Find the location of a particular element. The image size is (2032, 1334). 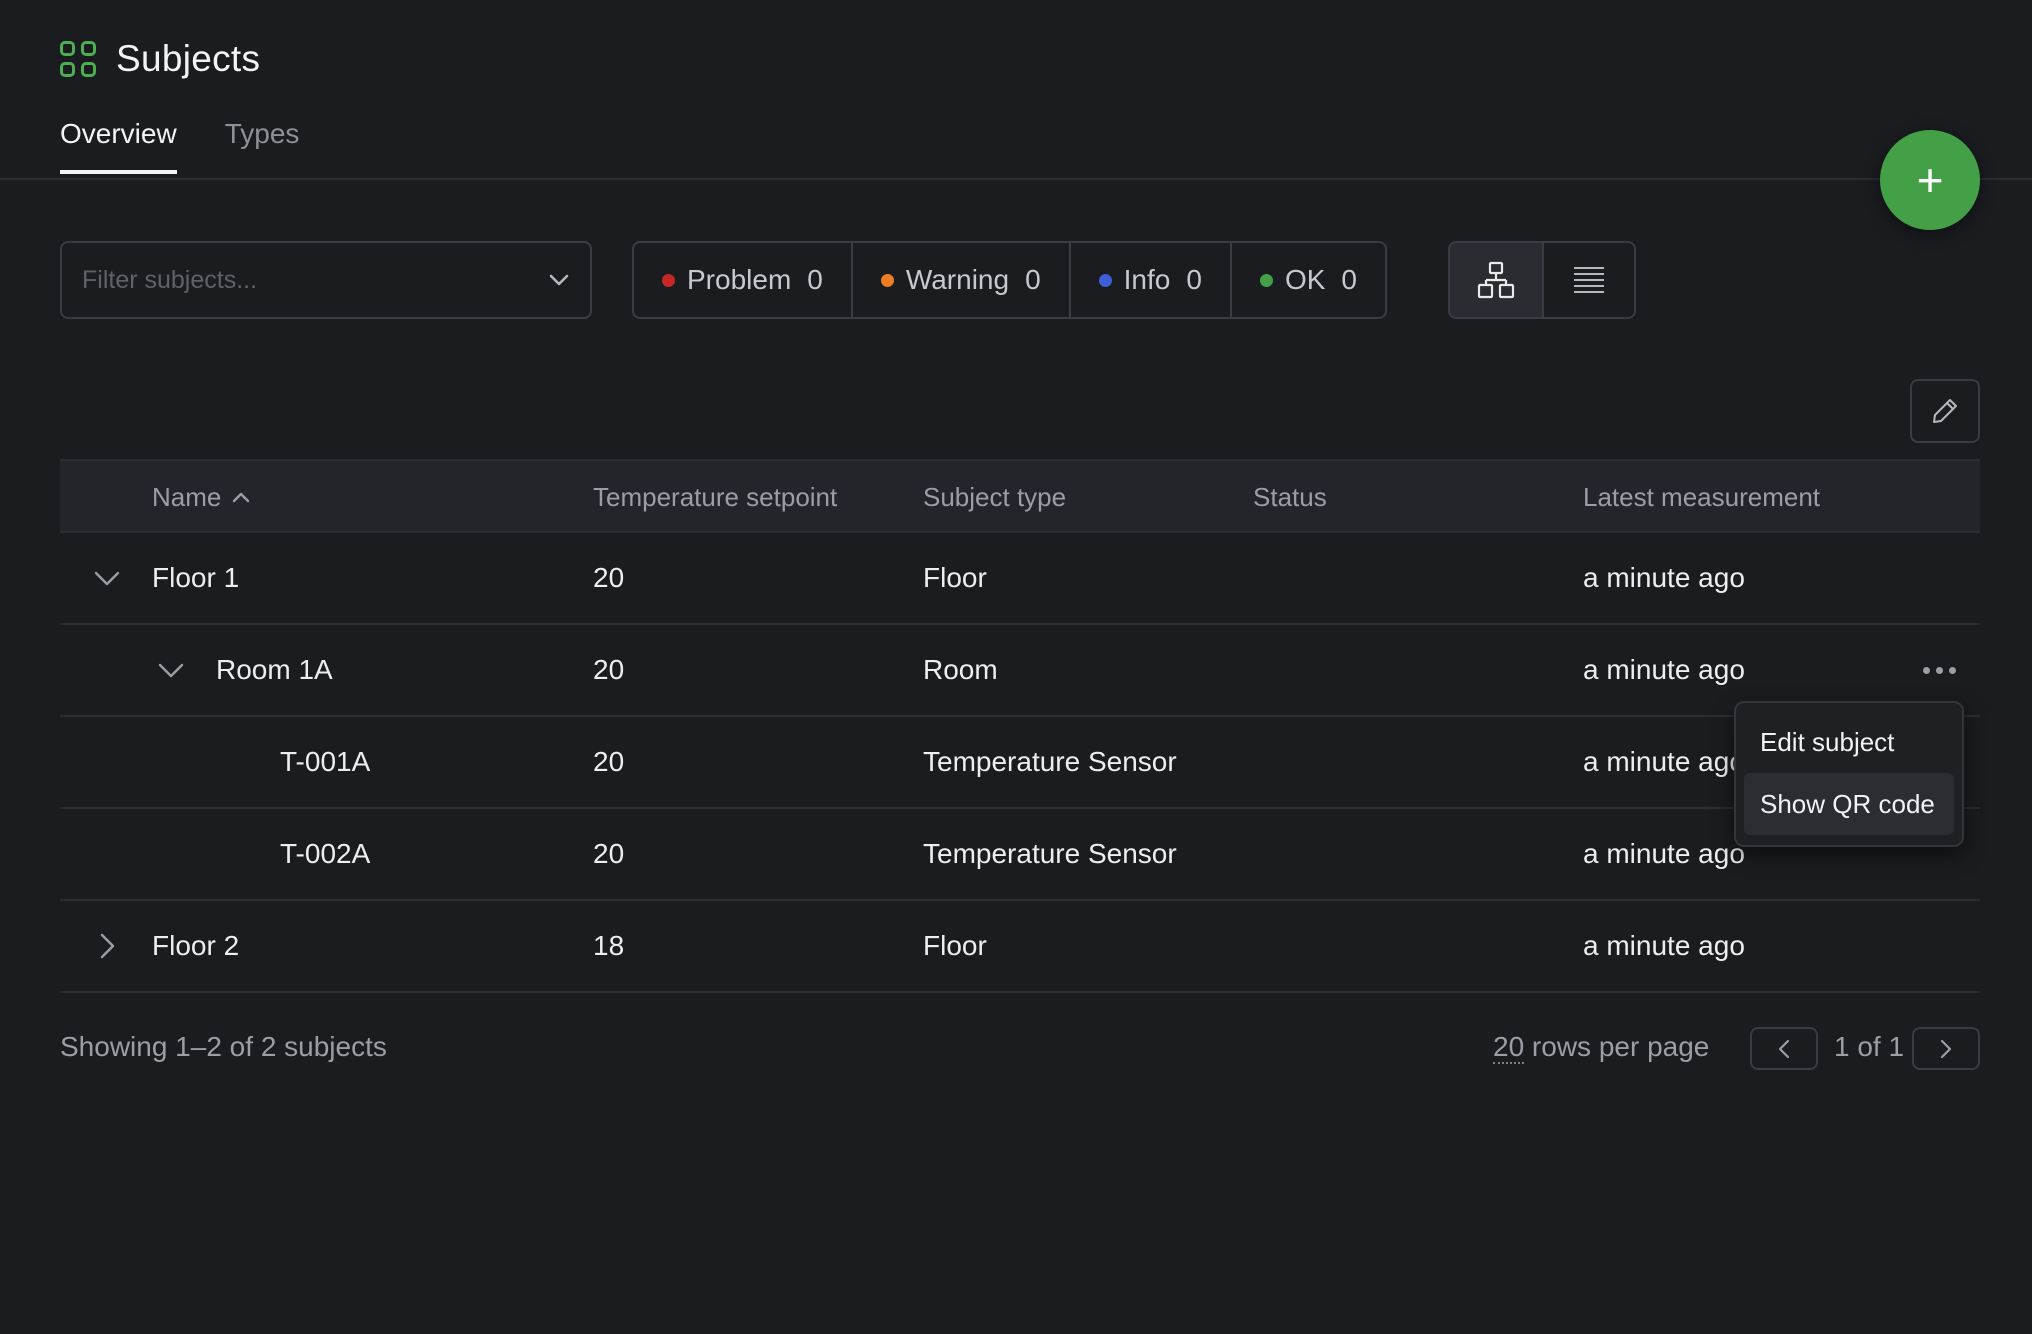

column-header-setpoint: Temperature setpoint is located at coordinates (715, 497).